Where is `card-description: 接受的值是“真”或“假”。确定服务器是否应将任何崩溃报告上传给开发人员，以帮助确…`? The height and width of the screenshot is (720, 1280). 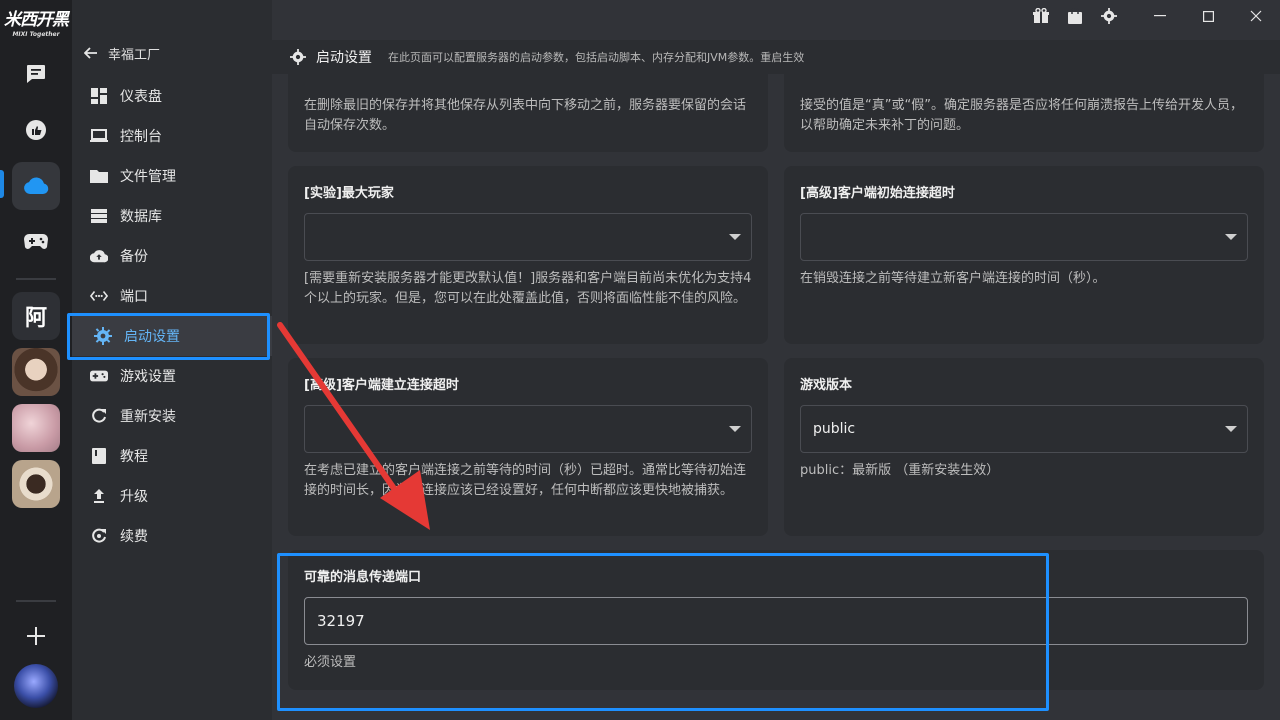
card-description: 接受的值是“真”或“假”。确定服务器是否应将任何崩溃报告上传给开发人员，以帮助确… is located at coordinates (1021, 115).